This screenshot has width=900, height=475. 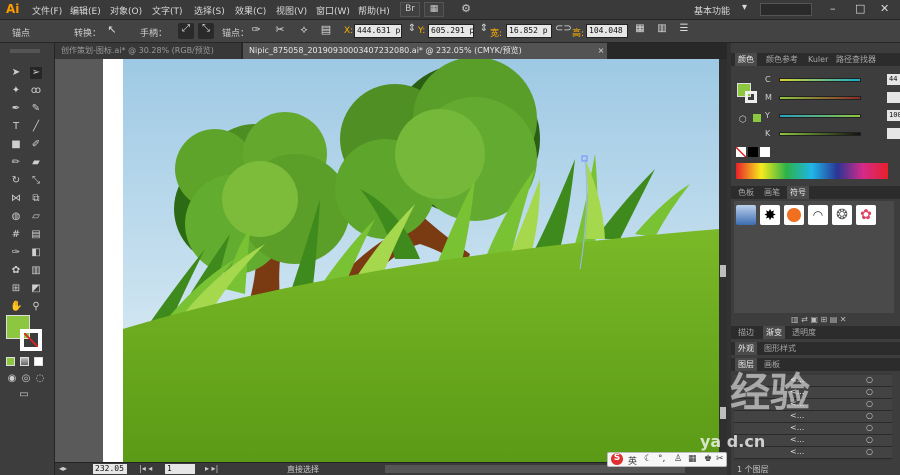 I want to click on slider-c: C 44 %, so click(x=832, y=79).